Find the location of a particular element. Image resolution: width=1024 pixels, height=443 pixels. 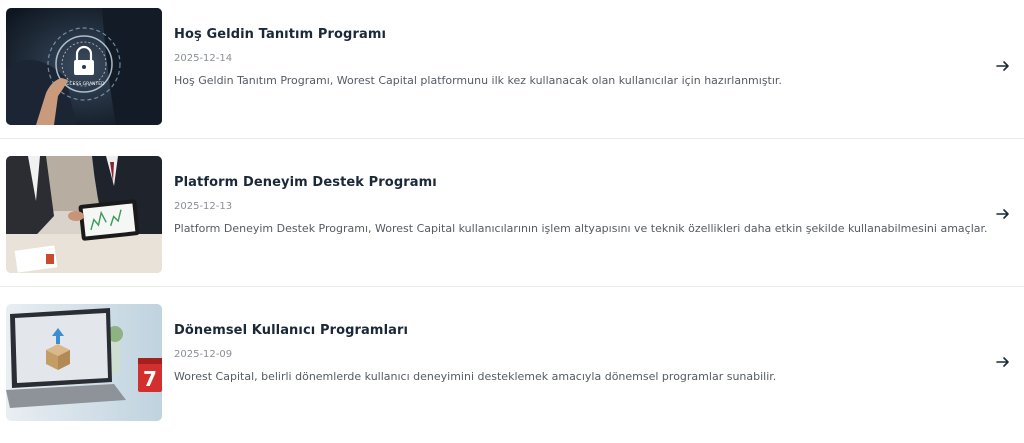

program-title: Hoş Geldin Tanıtım Programı is located at coordinates (569, 35).